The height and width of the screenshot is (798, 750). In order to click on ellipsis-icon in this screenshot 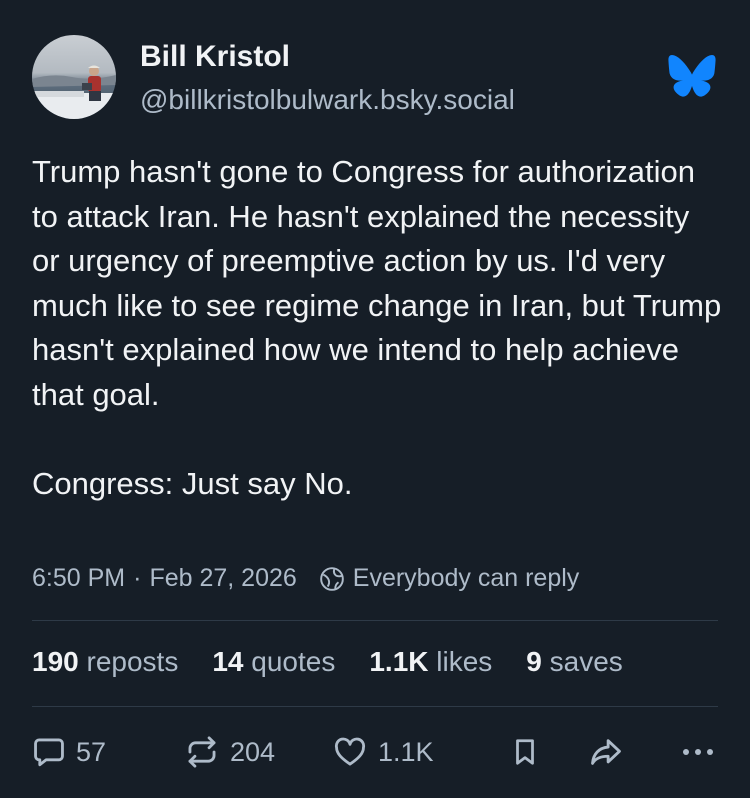, I will do `click(698, 752)`.